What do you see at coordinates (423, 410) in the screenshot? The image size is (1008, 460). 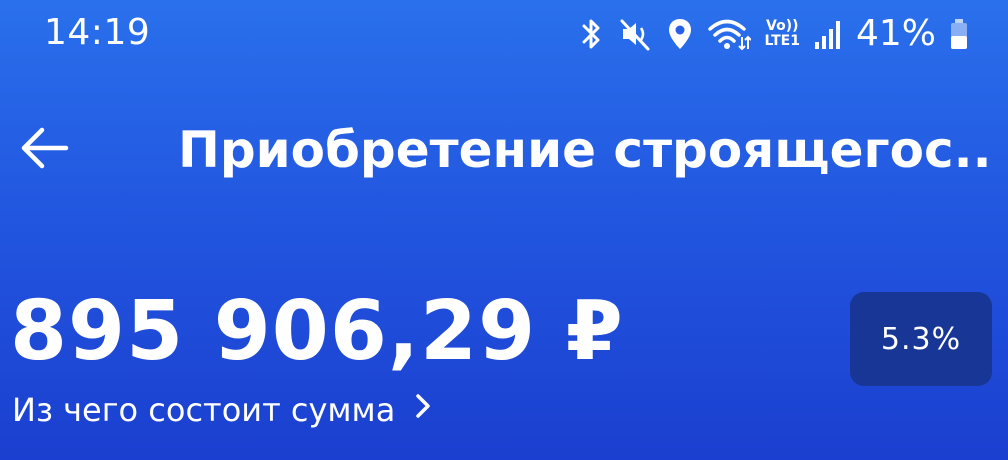 I see `chevron-right-icon` at bounding box center [423, 410].